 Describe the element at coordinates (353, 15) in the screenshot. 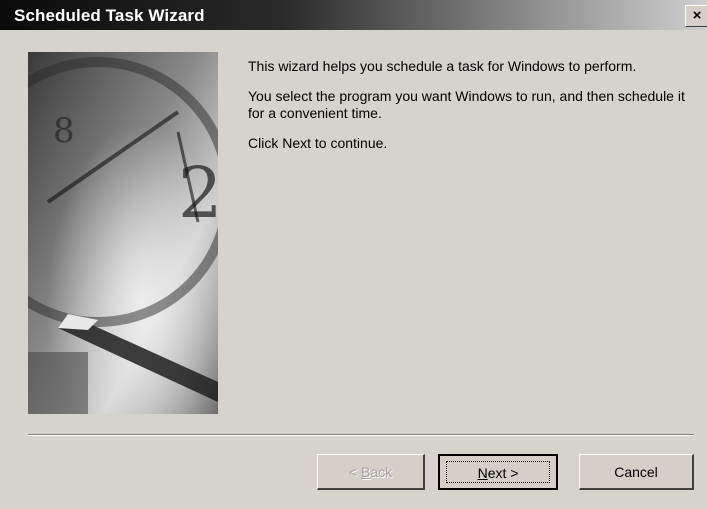

I see `title-bar: Scheduled Task Wizard ×` at that location.